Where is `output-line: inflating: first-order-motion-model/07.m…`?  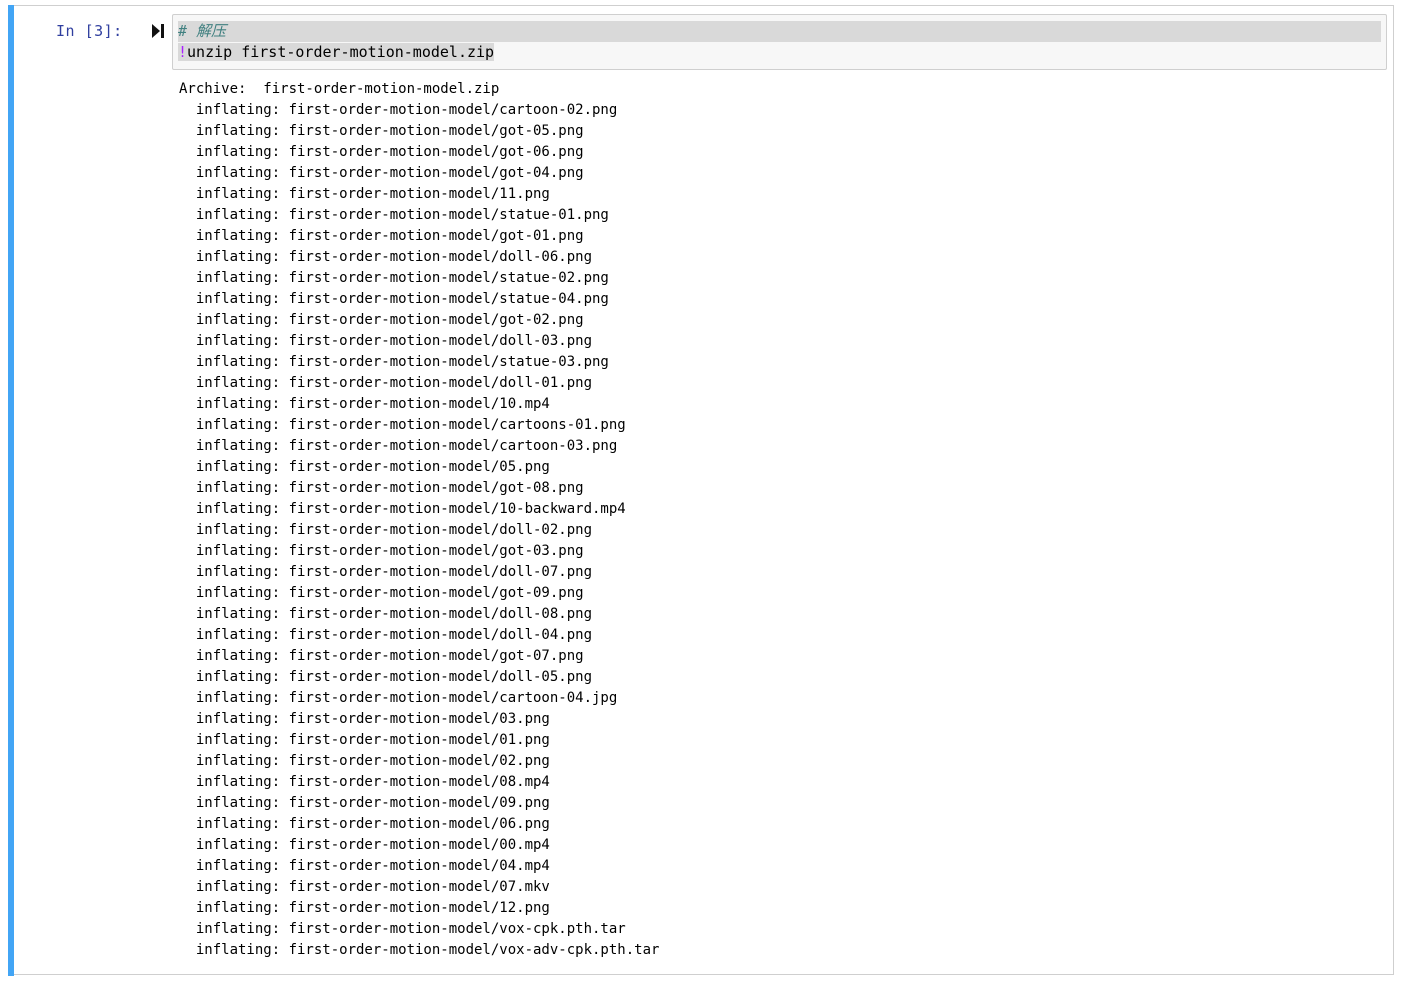 output-line: inflating: first-order-motion-model/07.m… is located at coordinates (364, 887).